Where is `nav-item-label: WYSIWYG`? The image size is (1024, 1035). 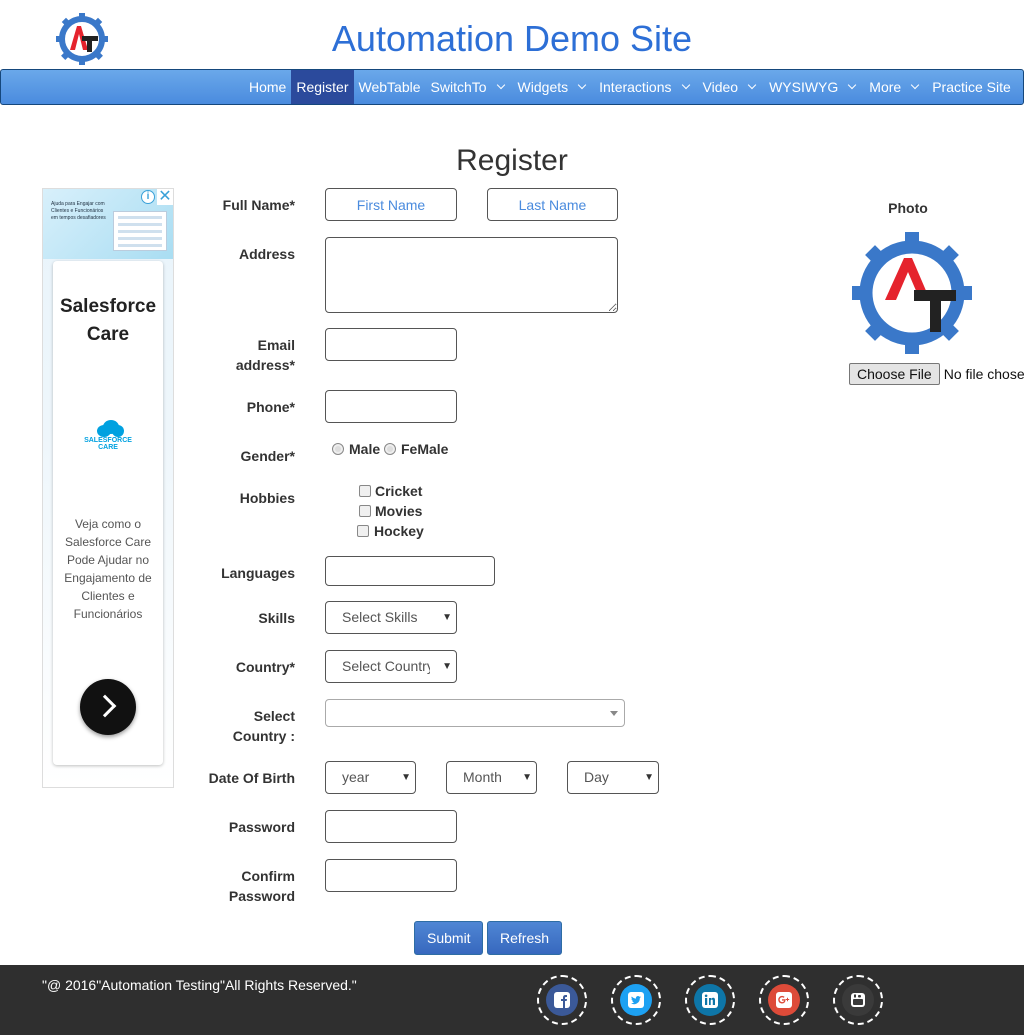
nav-item-label: WYSIWYG is located at coordinates (804, 87).